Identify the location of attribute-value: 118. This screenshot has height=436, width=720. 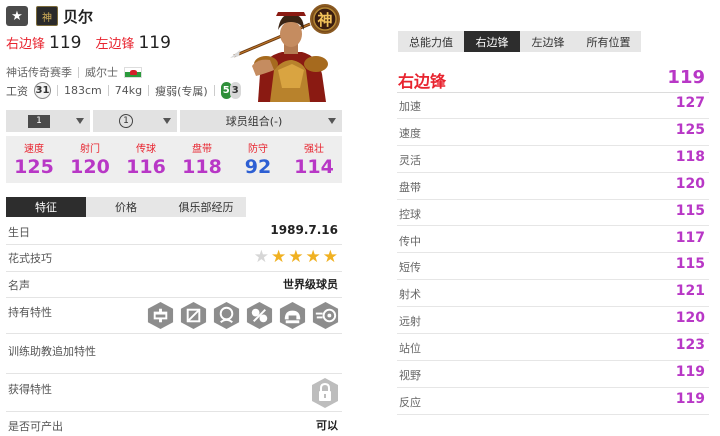
(690, 156).